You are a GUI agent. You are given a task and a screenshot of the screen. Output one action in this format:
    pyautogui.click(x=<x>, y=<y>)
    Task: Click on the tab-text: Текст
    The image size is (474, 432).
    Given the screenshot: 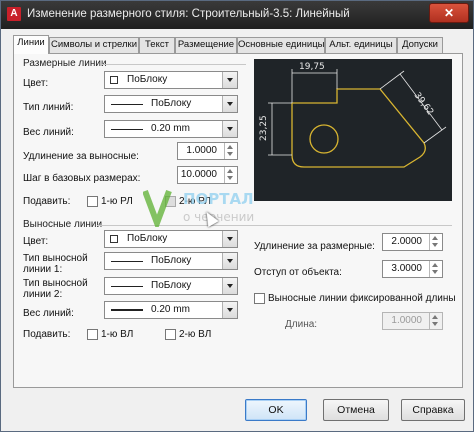 What is the action you would take?
    pyautogui.click(x=157, y=45)
    